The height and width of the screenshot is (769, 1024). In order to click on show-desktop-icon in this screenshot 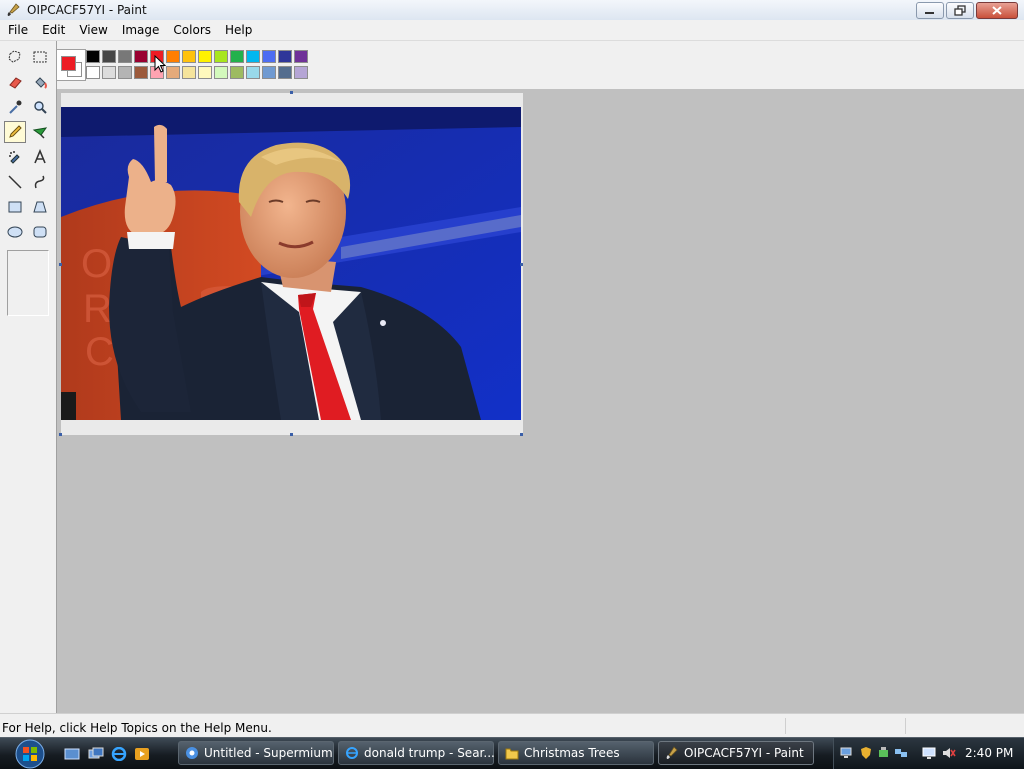, I will do `click(72, 754)`.